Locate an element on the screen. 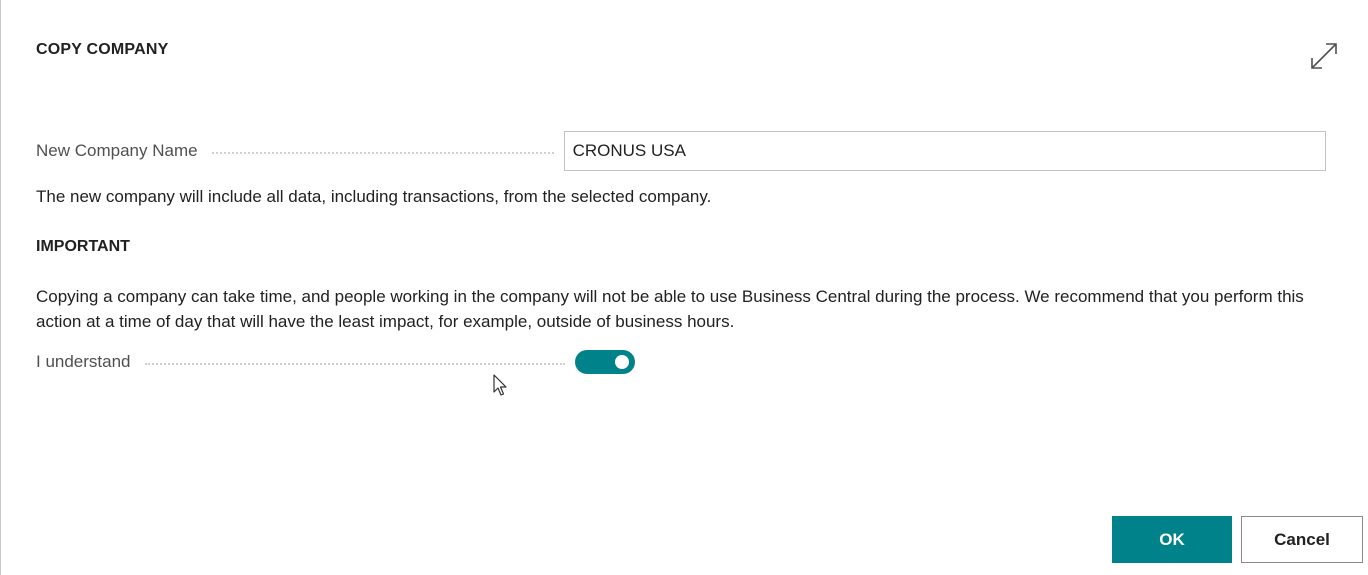  new-company-name-label: New Company Name is located at coordinates (117, 150).